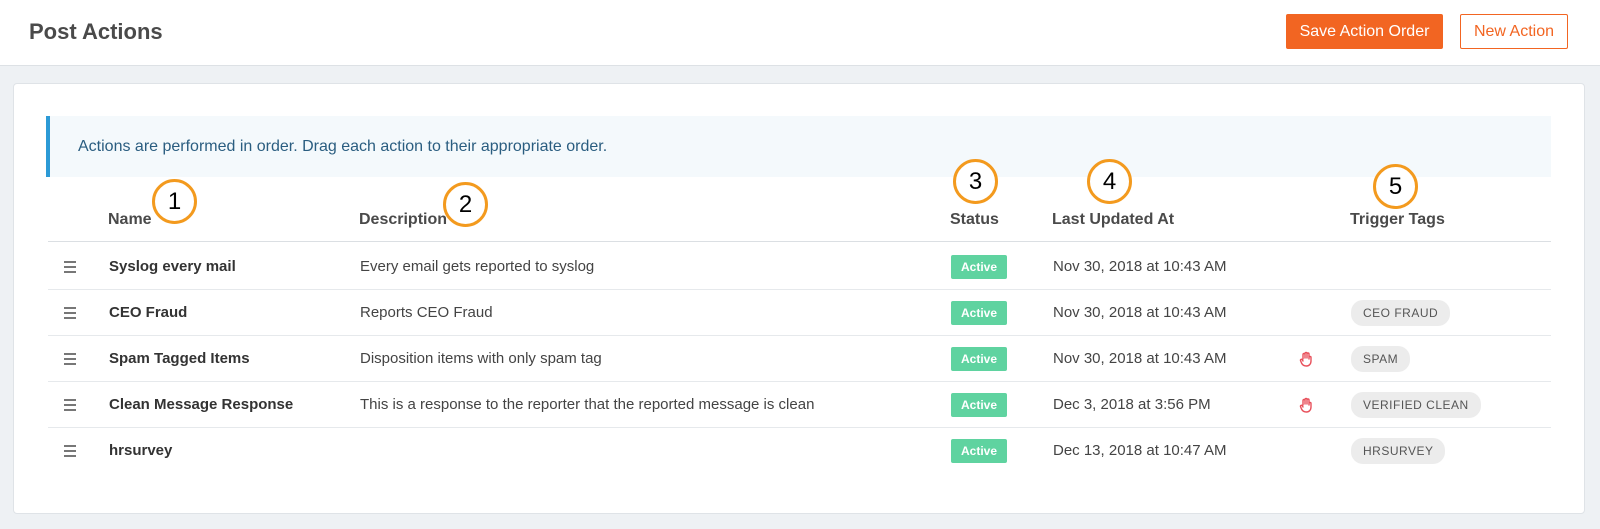 Image resolution: width=1600 pixels, height=529 pixels. Describe the element at coordinates (1140, 450) in the screenshot. I see `last-updated: Dec 13, 2018 at 10:47 AM` at that location.